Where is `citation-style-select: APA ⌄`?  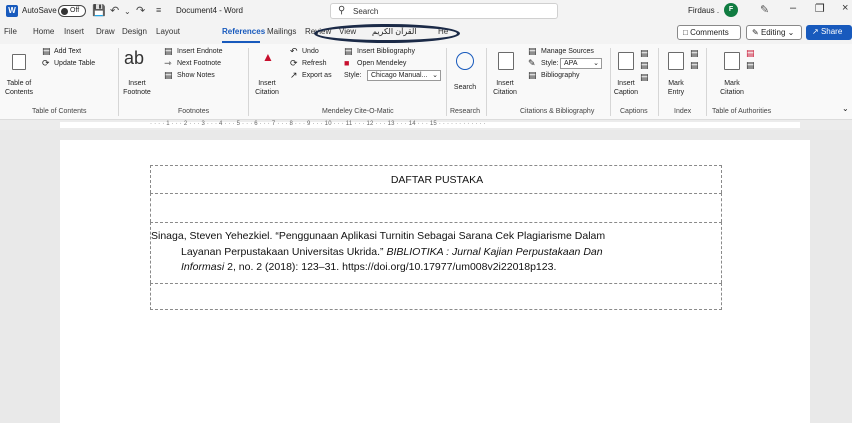 citation-style-select: APA ⌄ is located at coordinates (581, 63).